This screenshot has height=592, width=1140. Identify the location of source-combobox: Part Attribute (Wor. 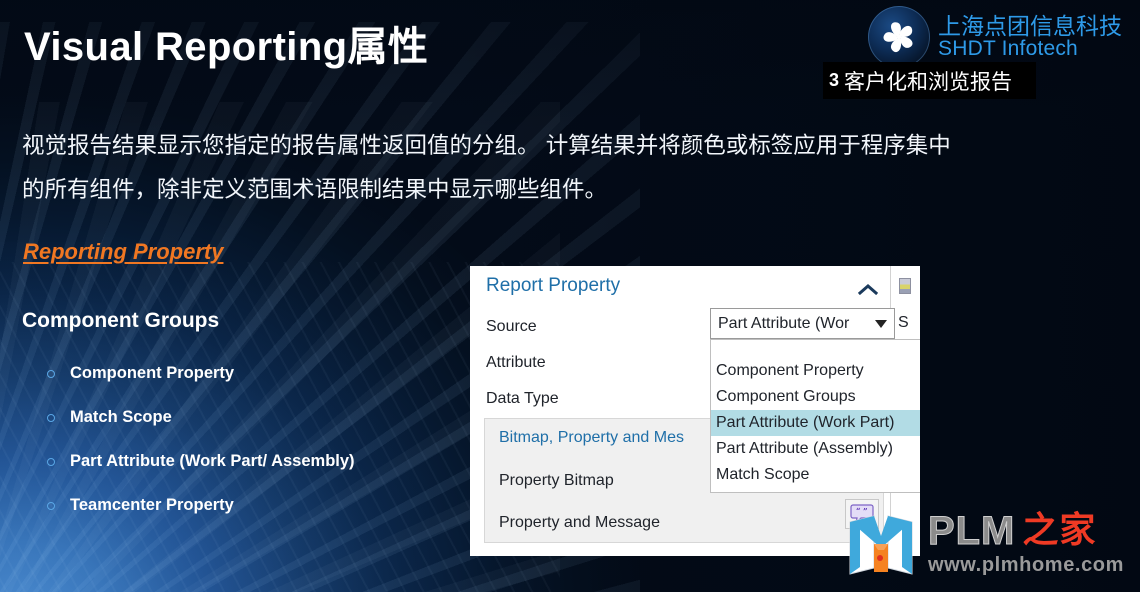
(802, 323).